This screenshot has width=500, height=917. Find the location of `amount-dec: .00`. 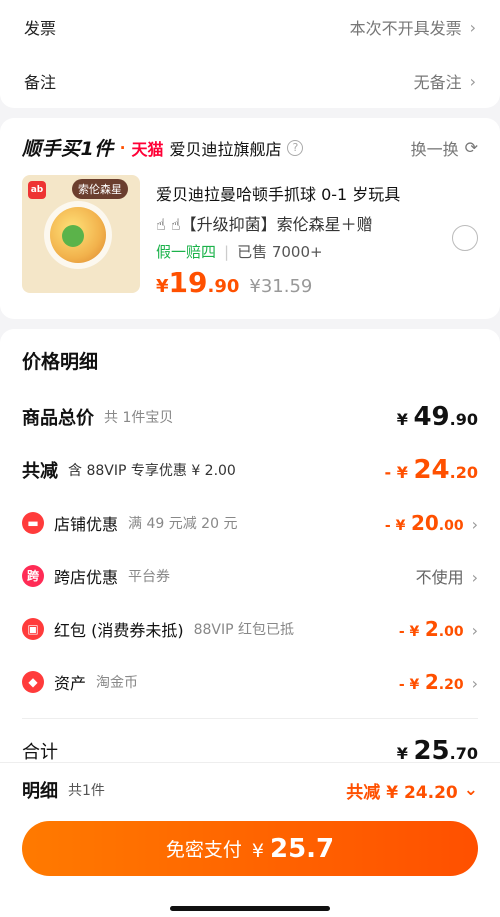

amount-dec: .00 is located at coordinates (451, 631).